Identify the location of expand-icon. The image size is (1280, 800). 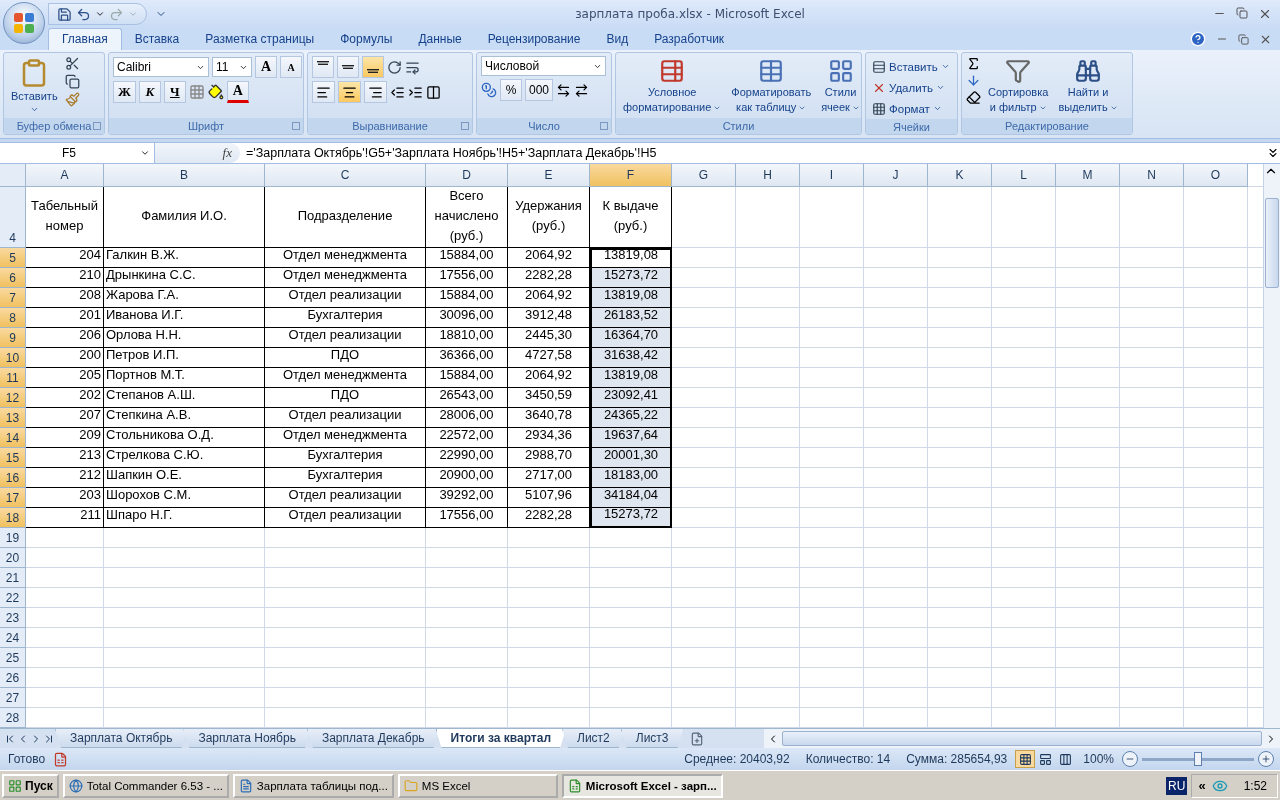
(1273, 153).